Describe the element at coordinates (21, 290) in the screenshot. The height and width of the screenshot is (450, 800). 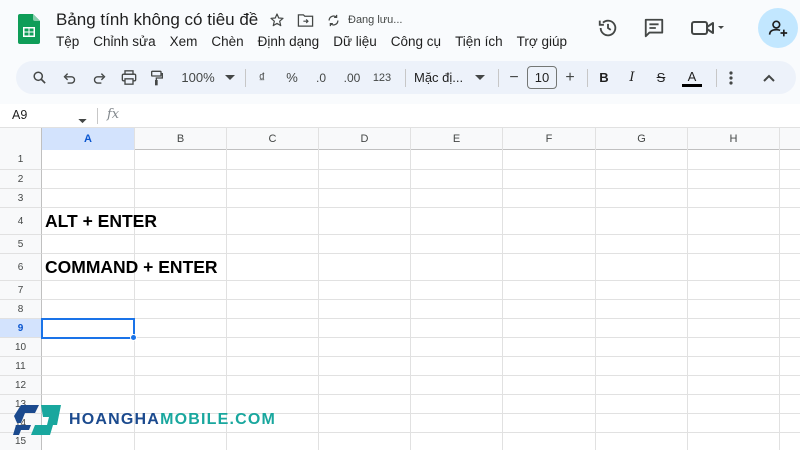
I see `row-header-7: 7` at that location.